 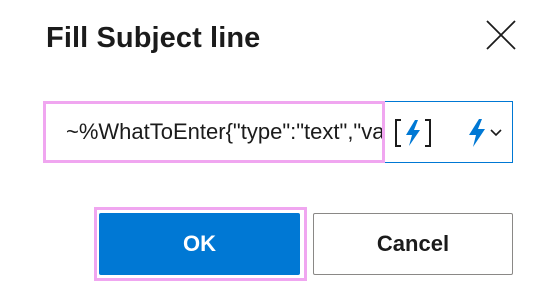 I want to click on insert-variable-button, so click(x=413, y=133).